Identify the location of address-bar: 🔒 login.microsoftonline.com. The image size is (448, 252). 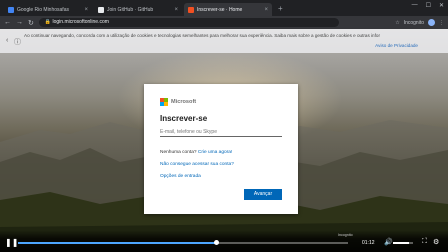
(188, 22).